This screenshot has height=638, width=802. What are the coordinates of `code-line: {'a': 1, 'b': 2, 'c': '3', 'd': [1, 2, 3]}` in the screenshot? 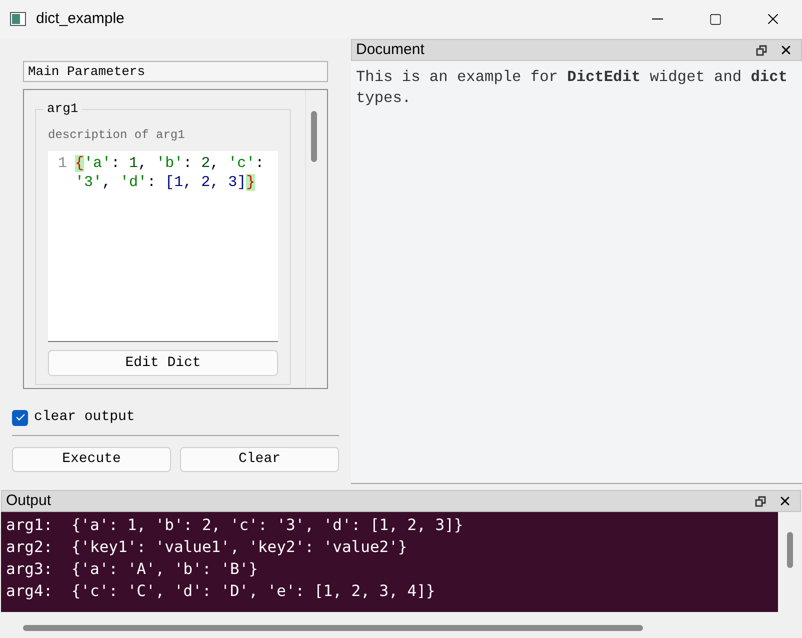 It's located at (170, 173).